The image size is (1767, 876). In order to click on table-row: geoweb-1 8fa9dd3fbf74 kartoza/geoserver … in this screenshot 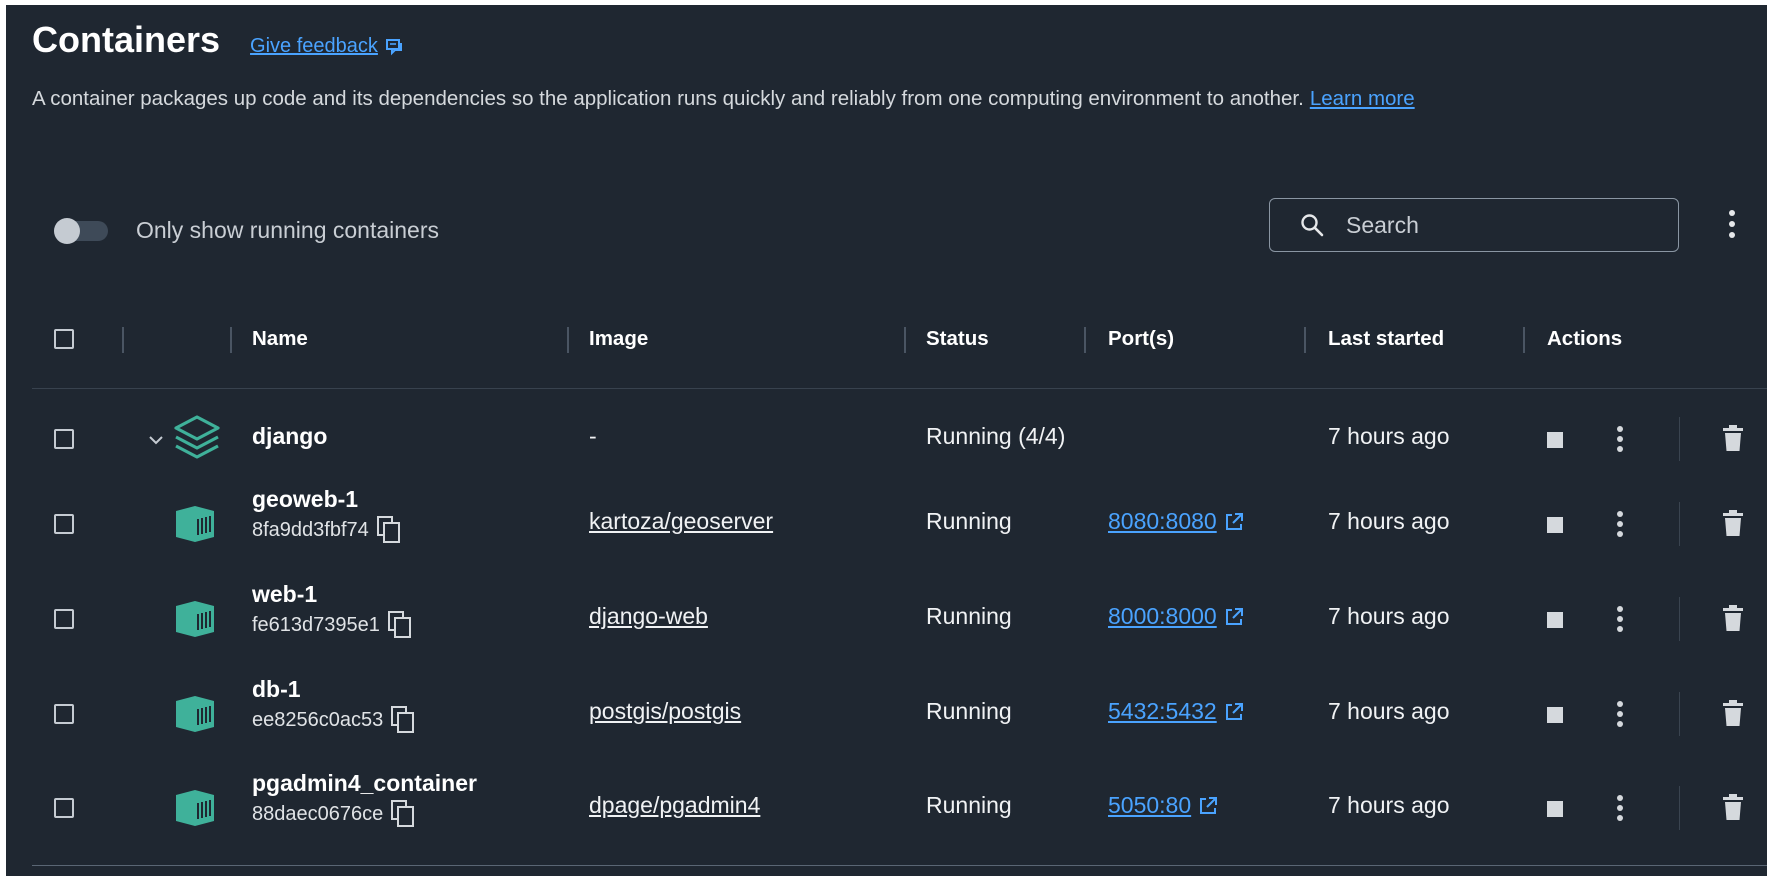, I will do `click(886, 523)`.